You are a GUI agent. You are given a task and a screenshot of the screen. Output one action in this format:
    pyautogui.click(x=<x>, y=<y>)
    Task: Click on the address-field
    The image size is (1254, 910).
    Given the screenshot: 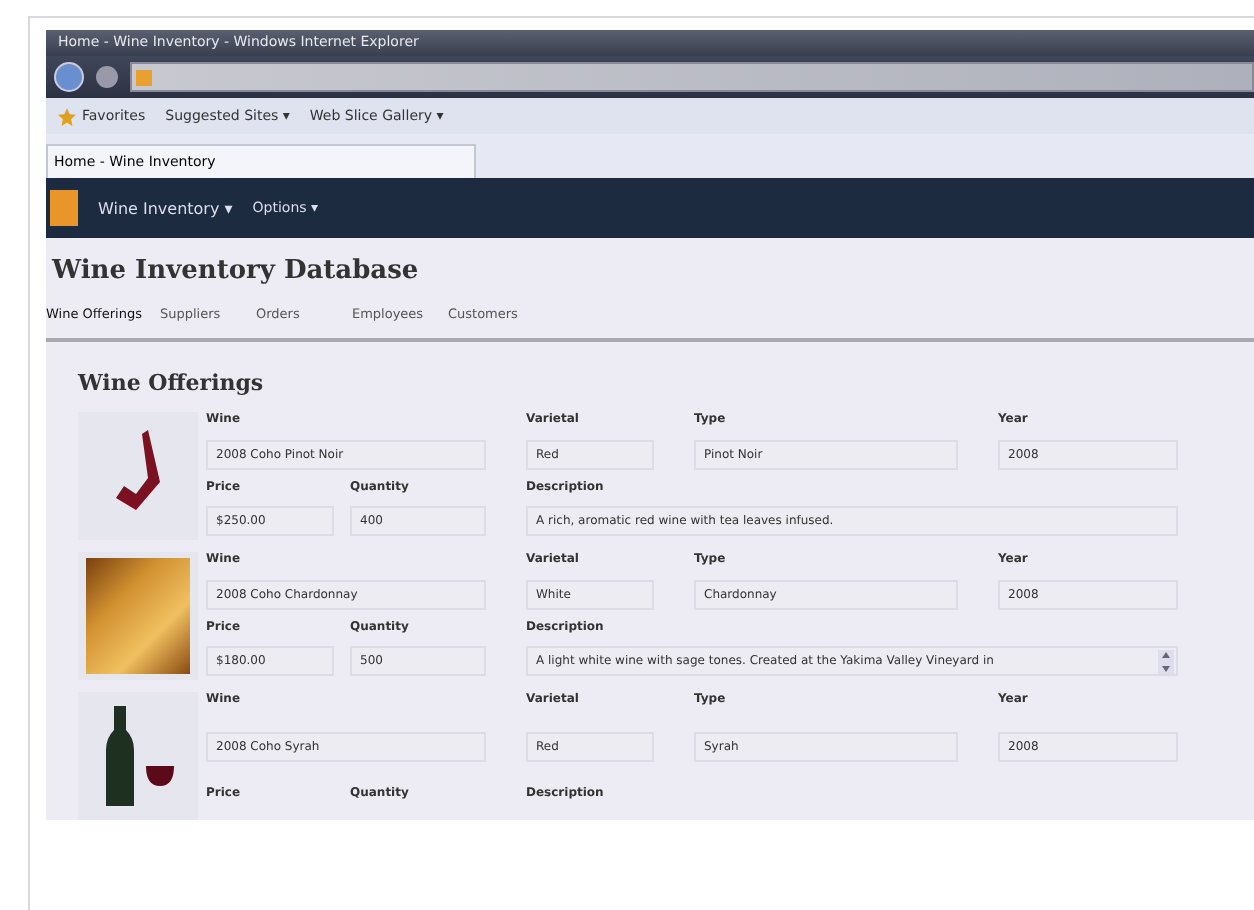 What is the action you would take?
    pyautogui.click(x=692, y=77)
    